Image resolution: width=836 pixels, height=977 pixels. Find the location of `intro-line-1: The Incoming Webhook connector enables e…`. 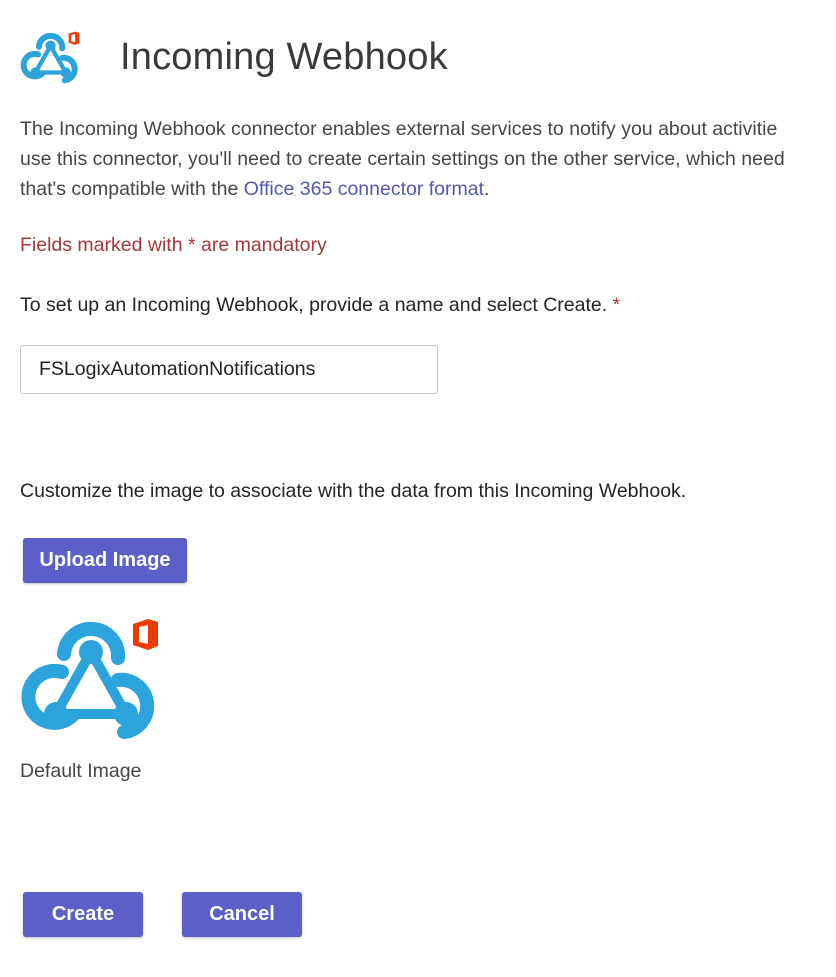

intro-line-1: The Incoming Webhook connector enables e… is located at coordinates (399, 129).